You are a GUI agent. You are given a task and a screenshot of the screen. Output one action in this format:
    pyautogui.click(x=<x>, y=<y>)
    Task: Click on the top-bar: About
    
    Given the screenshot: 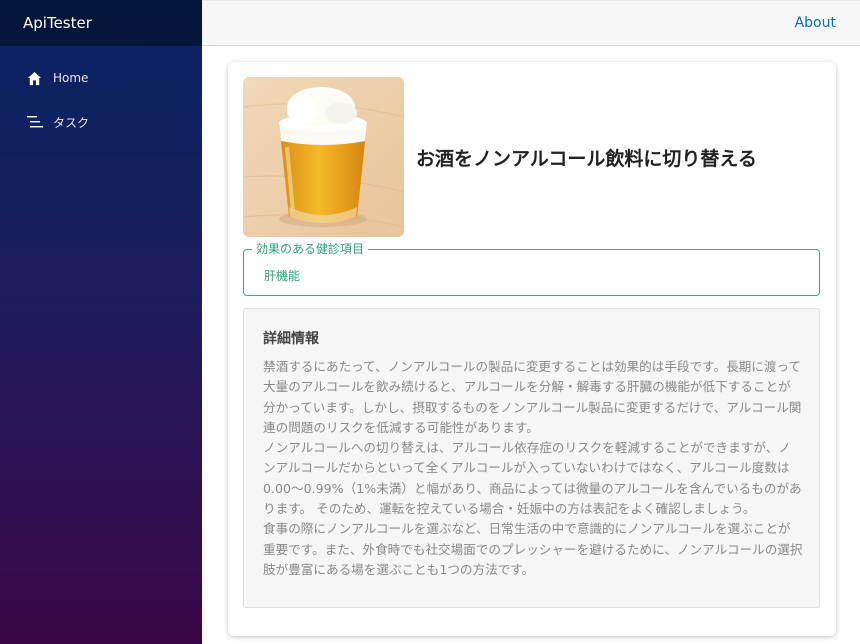 What is the action you would take?
    pyautogui.click(x=531, y=23)
    